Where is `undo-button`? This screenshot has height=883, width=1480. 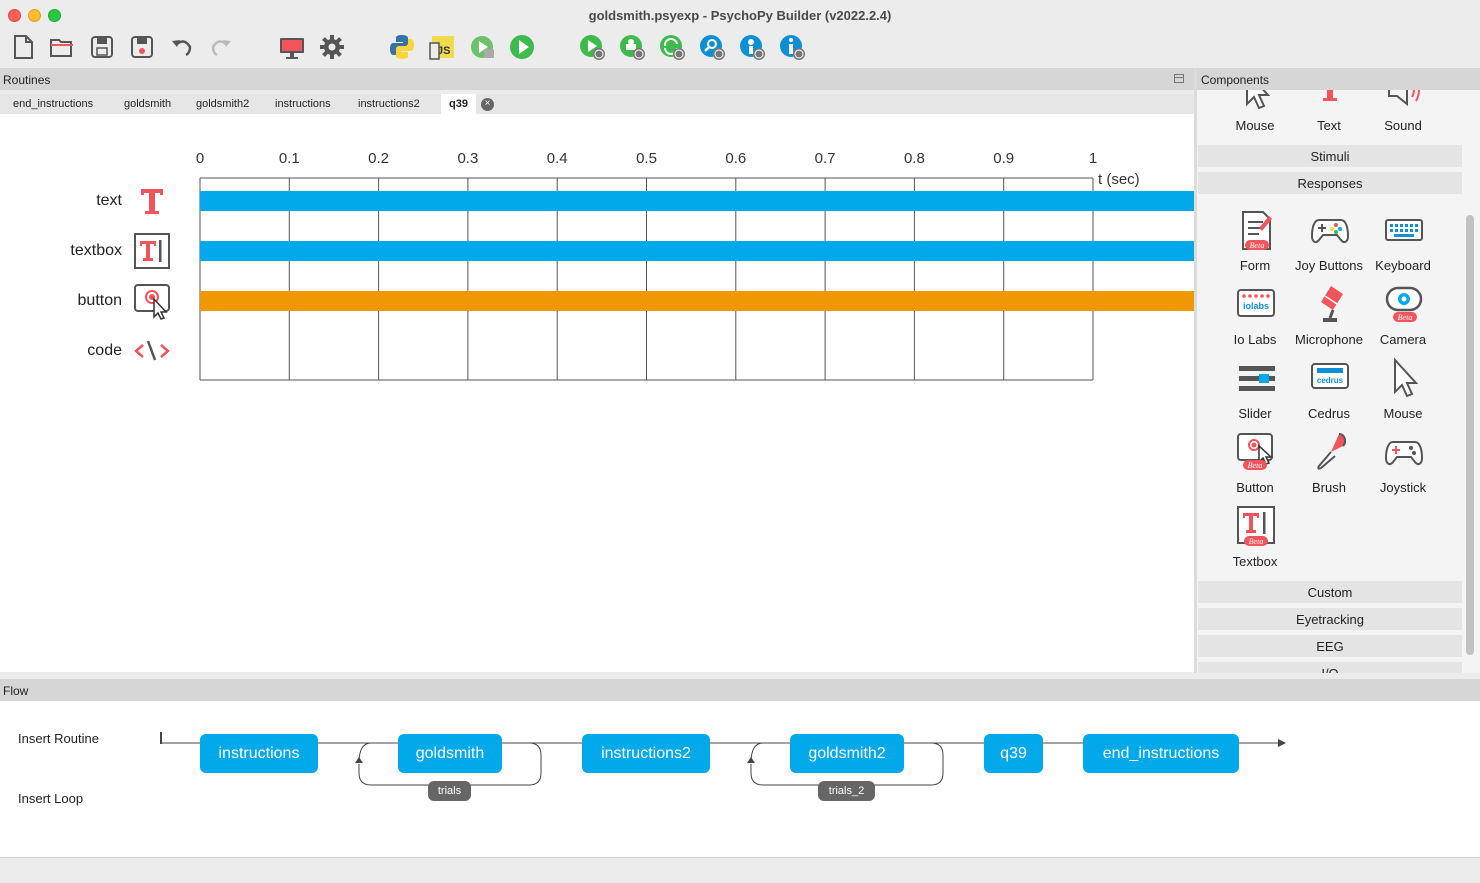 undo-button is located at coordinates (182, 47).